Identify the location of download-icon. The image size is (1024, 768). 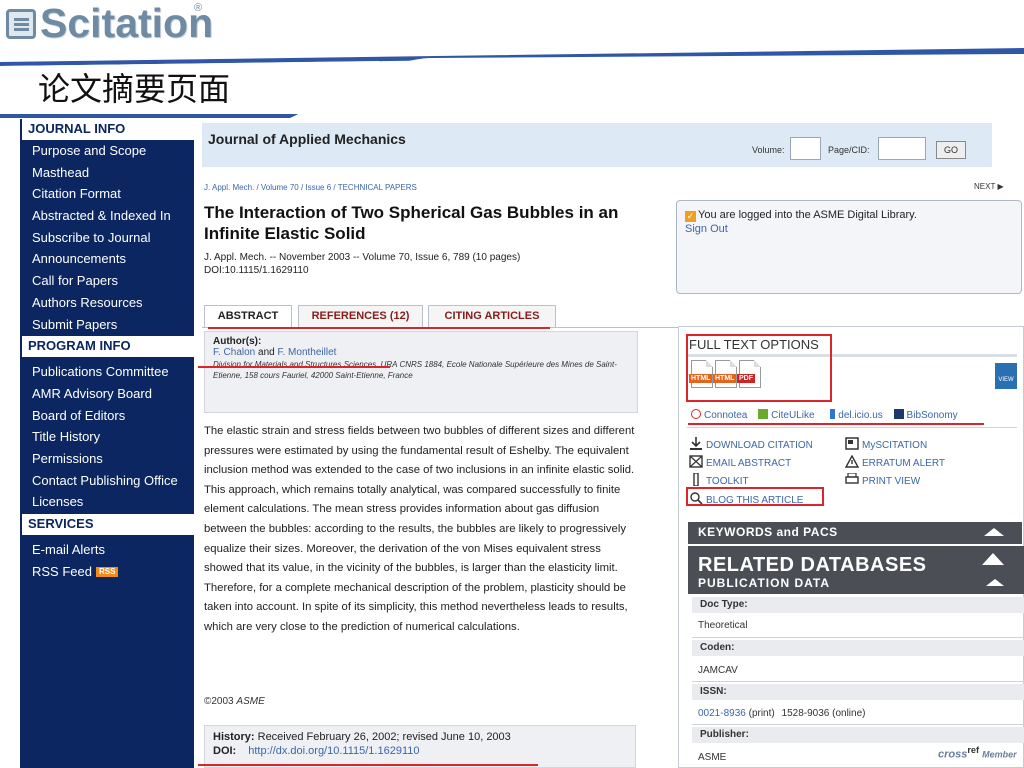
(696, 443).